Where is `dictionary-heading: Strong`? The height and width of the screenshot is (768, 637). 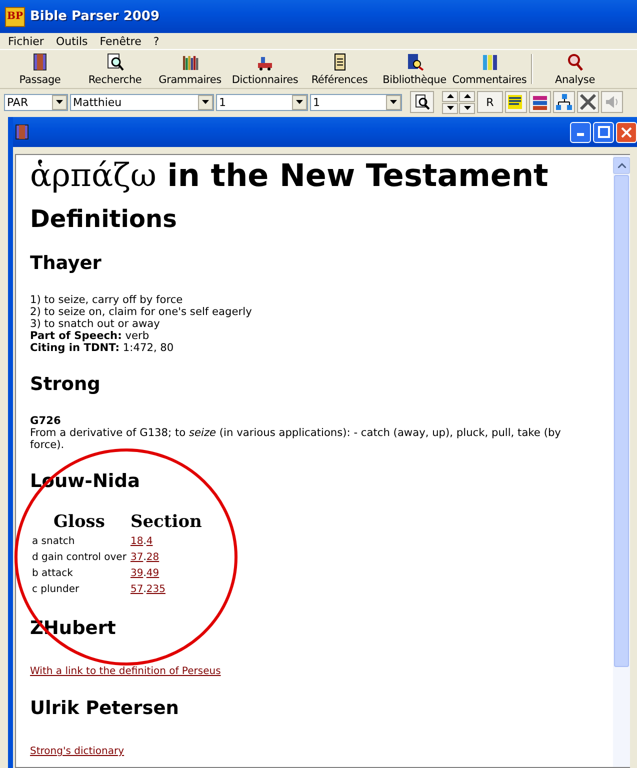
dictionary-heading: Strong is located at coordinates (66, 385).